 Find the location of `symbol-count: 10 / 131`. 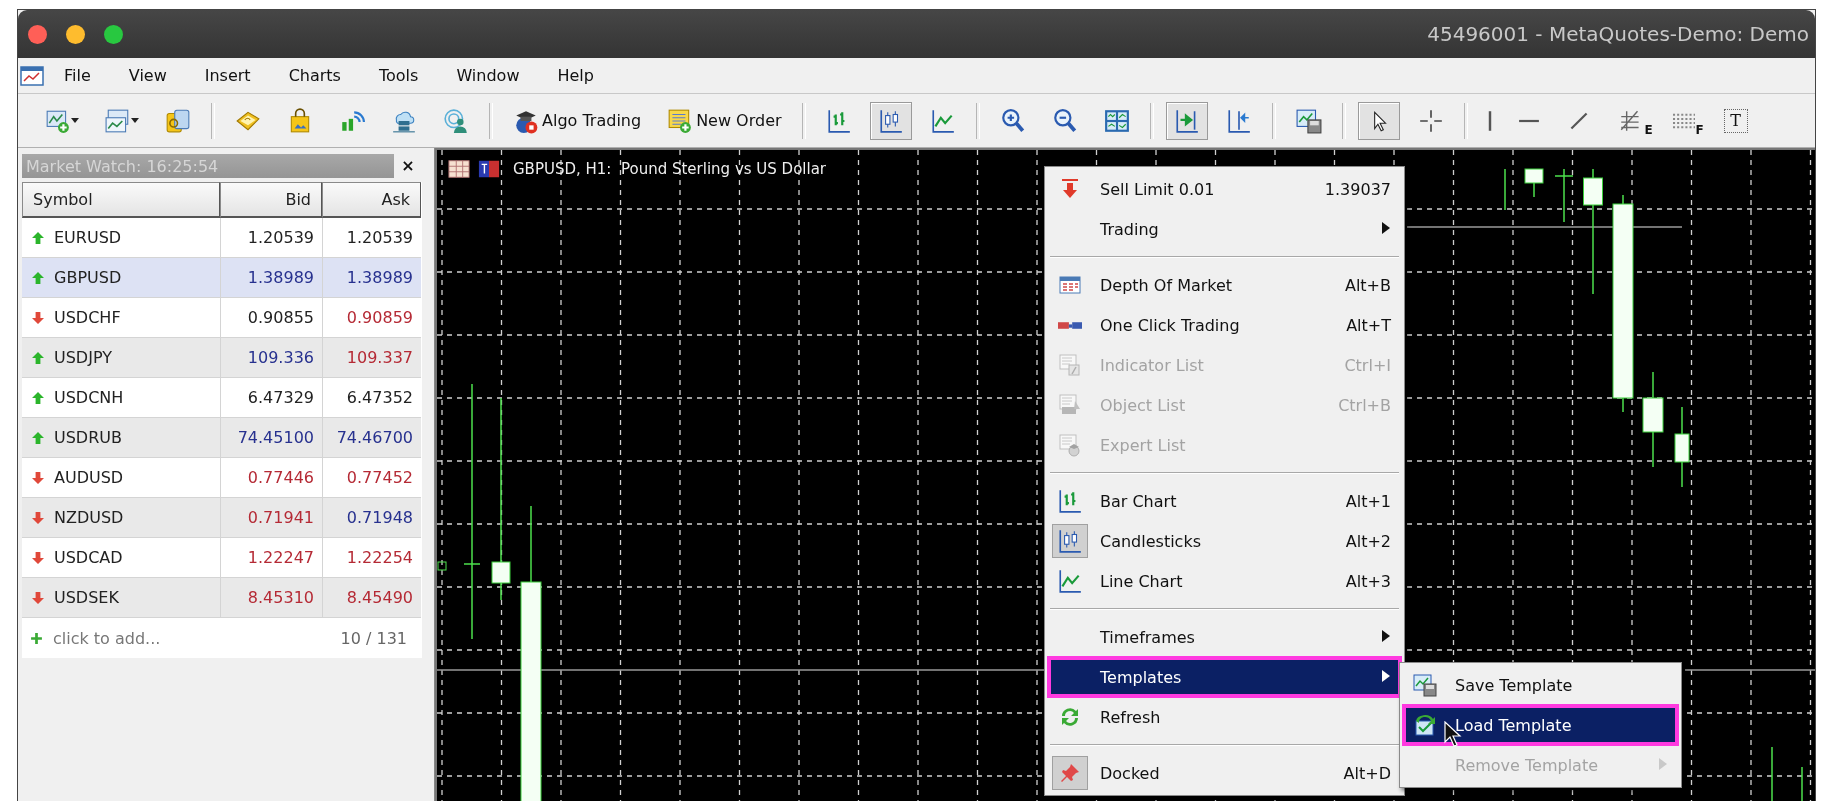

symbol-count: 10 / 131 is located at coordinates (373, 638).